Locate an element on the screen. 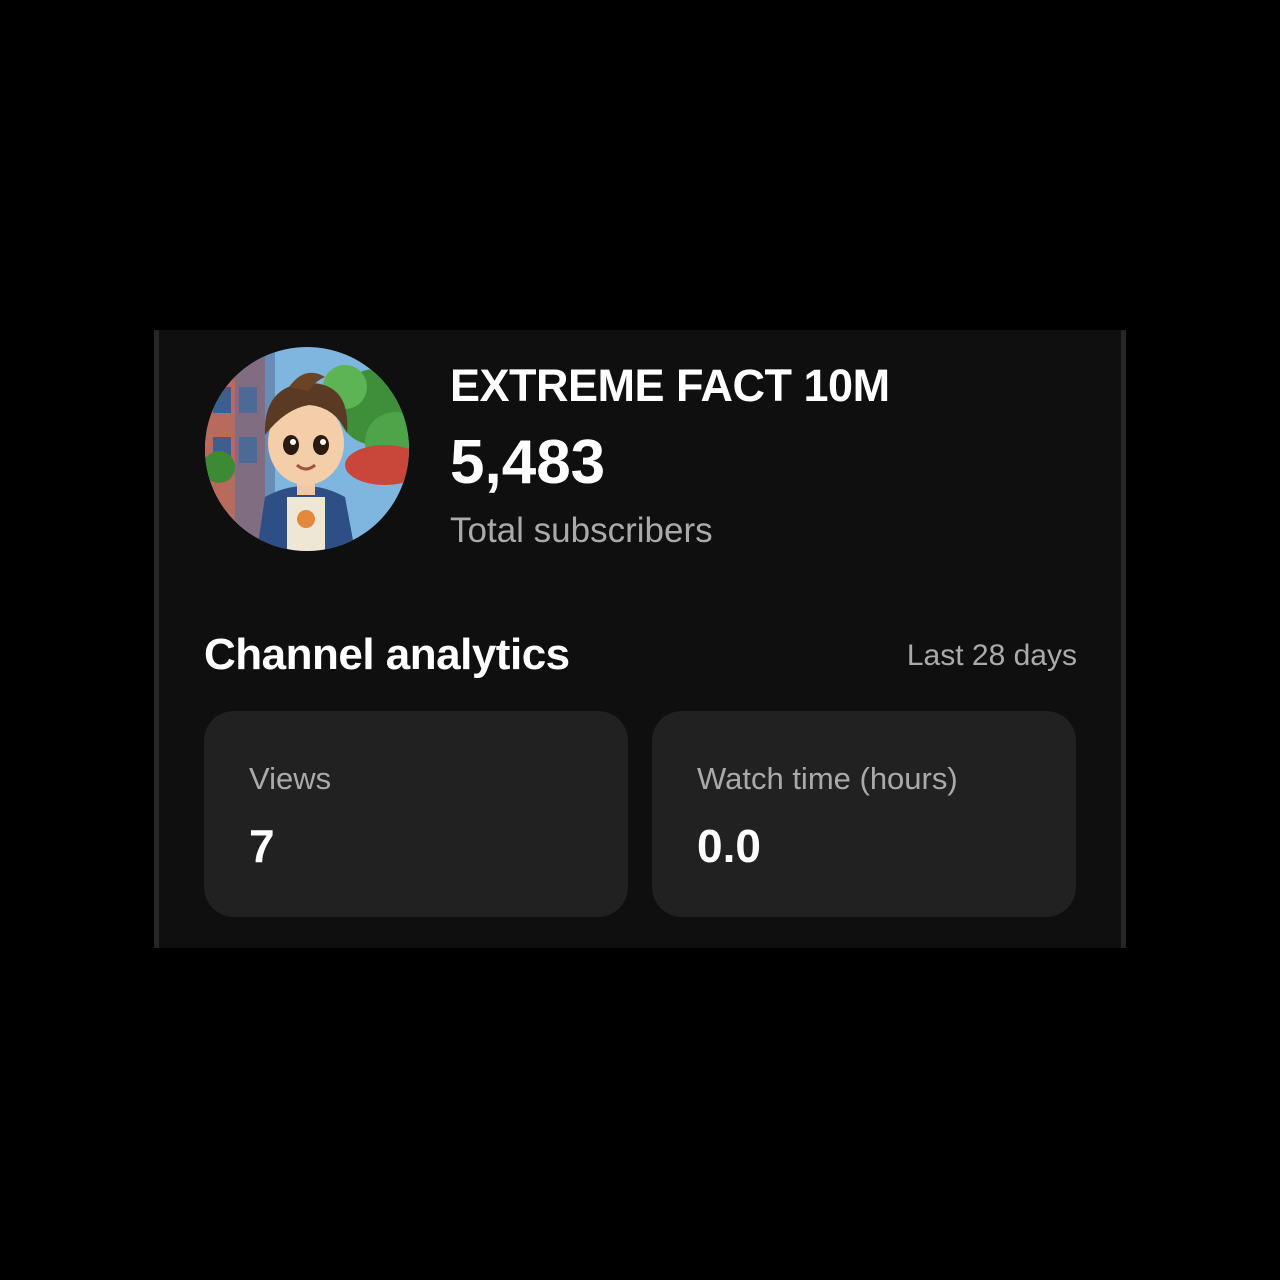  watch-time-value: 0.0 is located at coordinates (729, 846).